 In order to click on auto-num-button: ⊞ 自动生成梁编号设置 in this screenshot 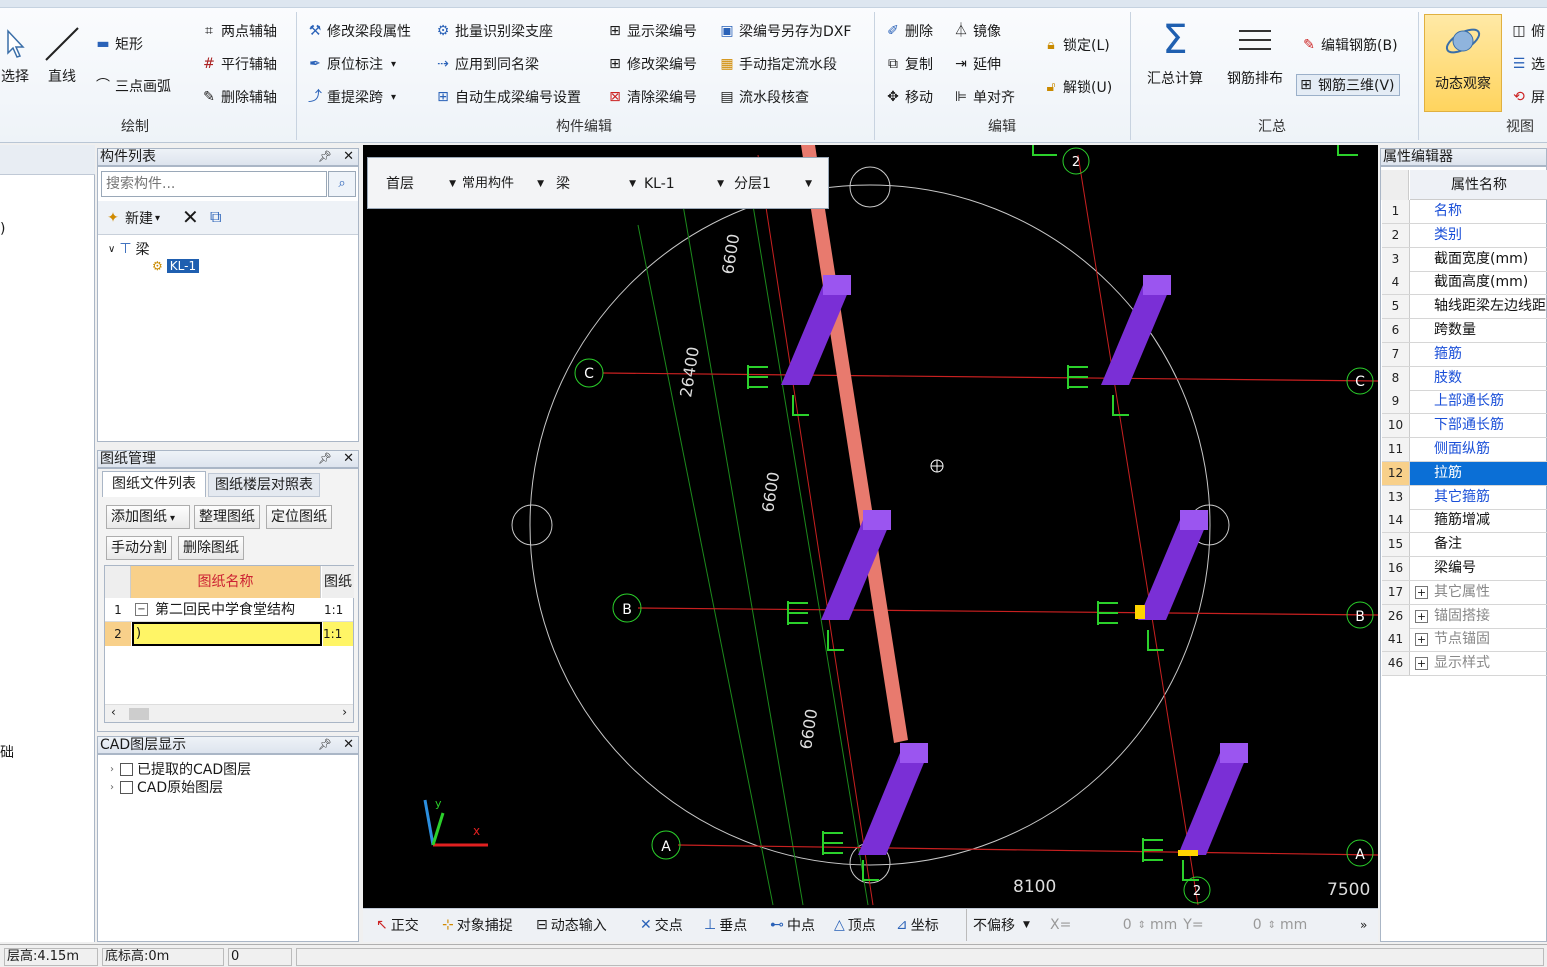, I will do `click(507, 97)`.